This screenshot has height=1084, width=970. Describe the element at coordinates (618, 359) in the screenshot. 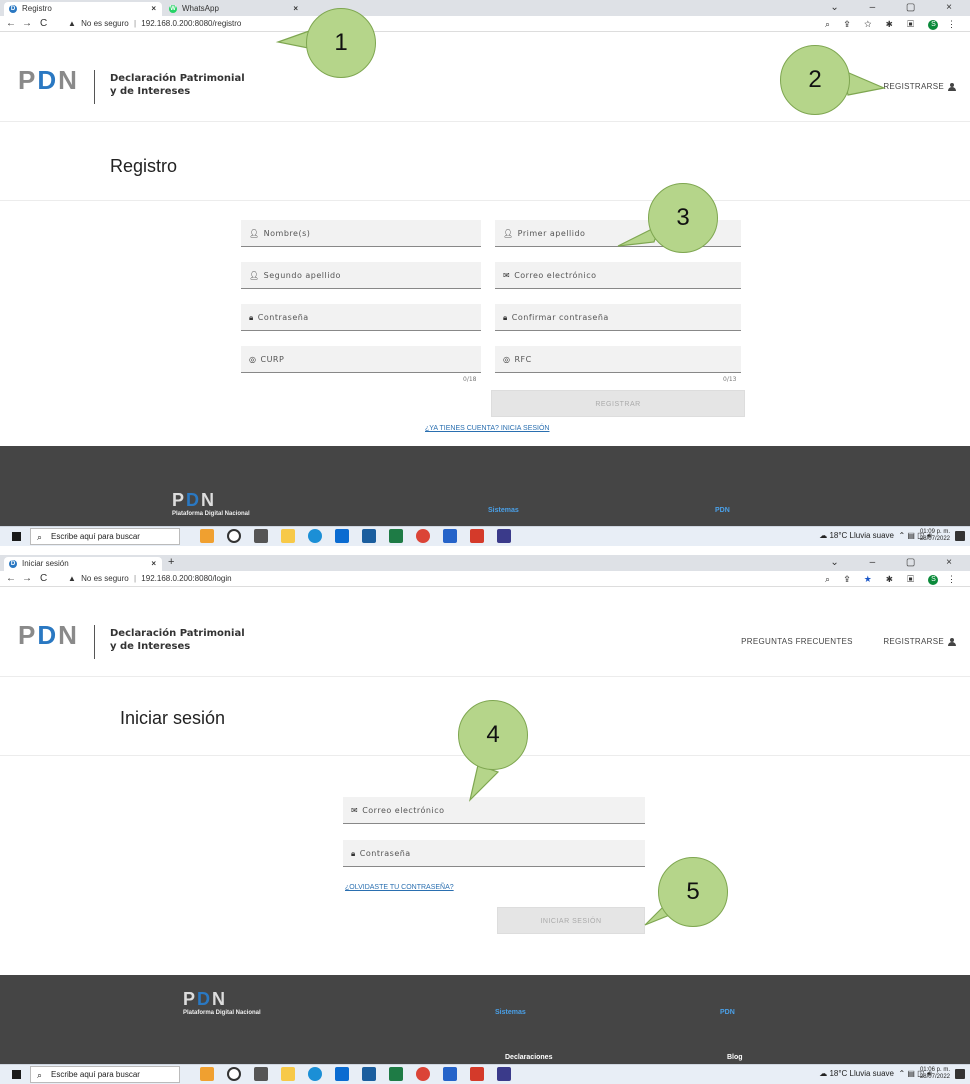

I see `rfc-field: ◎ RFC` at that location.